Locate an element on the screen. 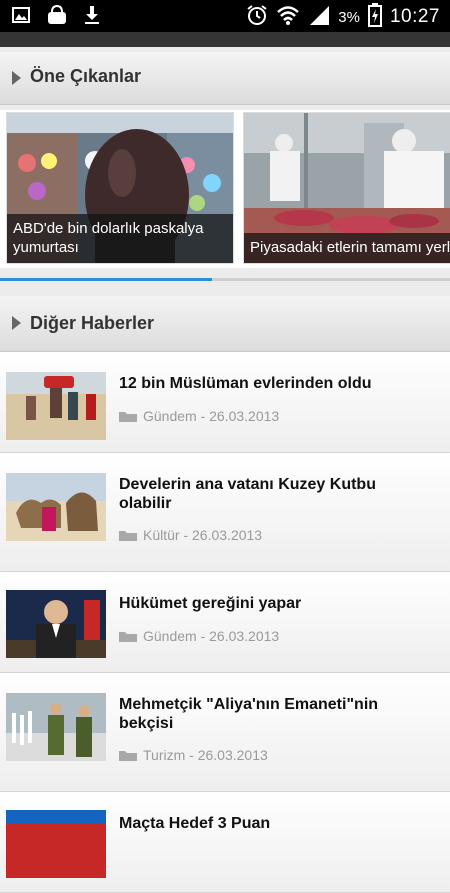 This screenshot has height=893, width=450. image-icon is located at coordinates (21, 17).